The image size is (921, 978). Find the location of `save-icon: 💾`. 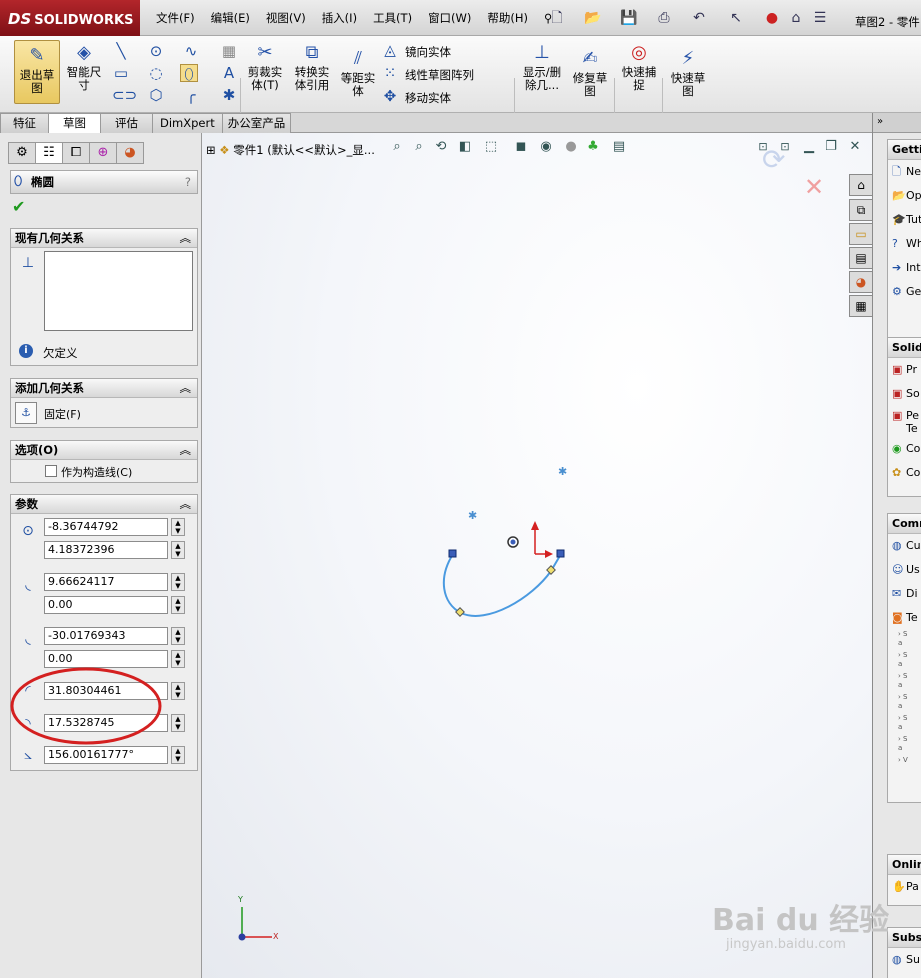

save-icon: 💾 is located at coordinates (629, 18).